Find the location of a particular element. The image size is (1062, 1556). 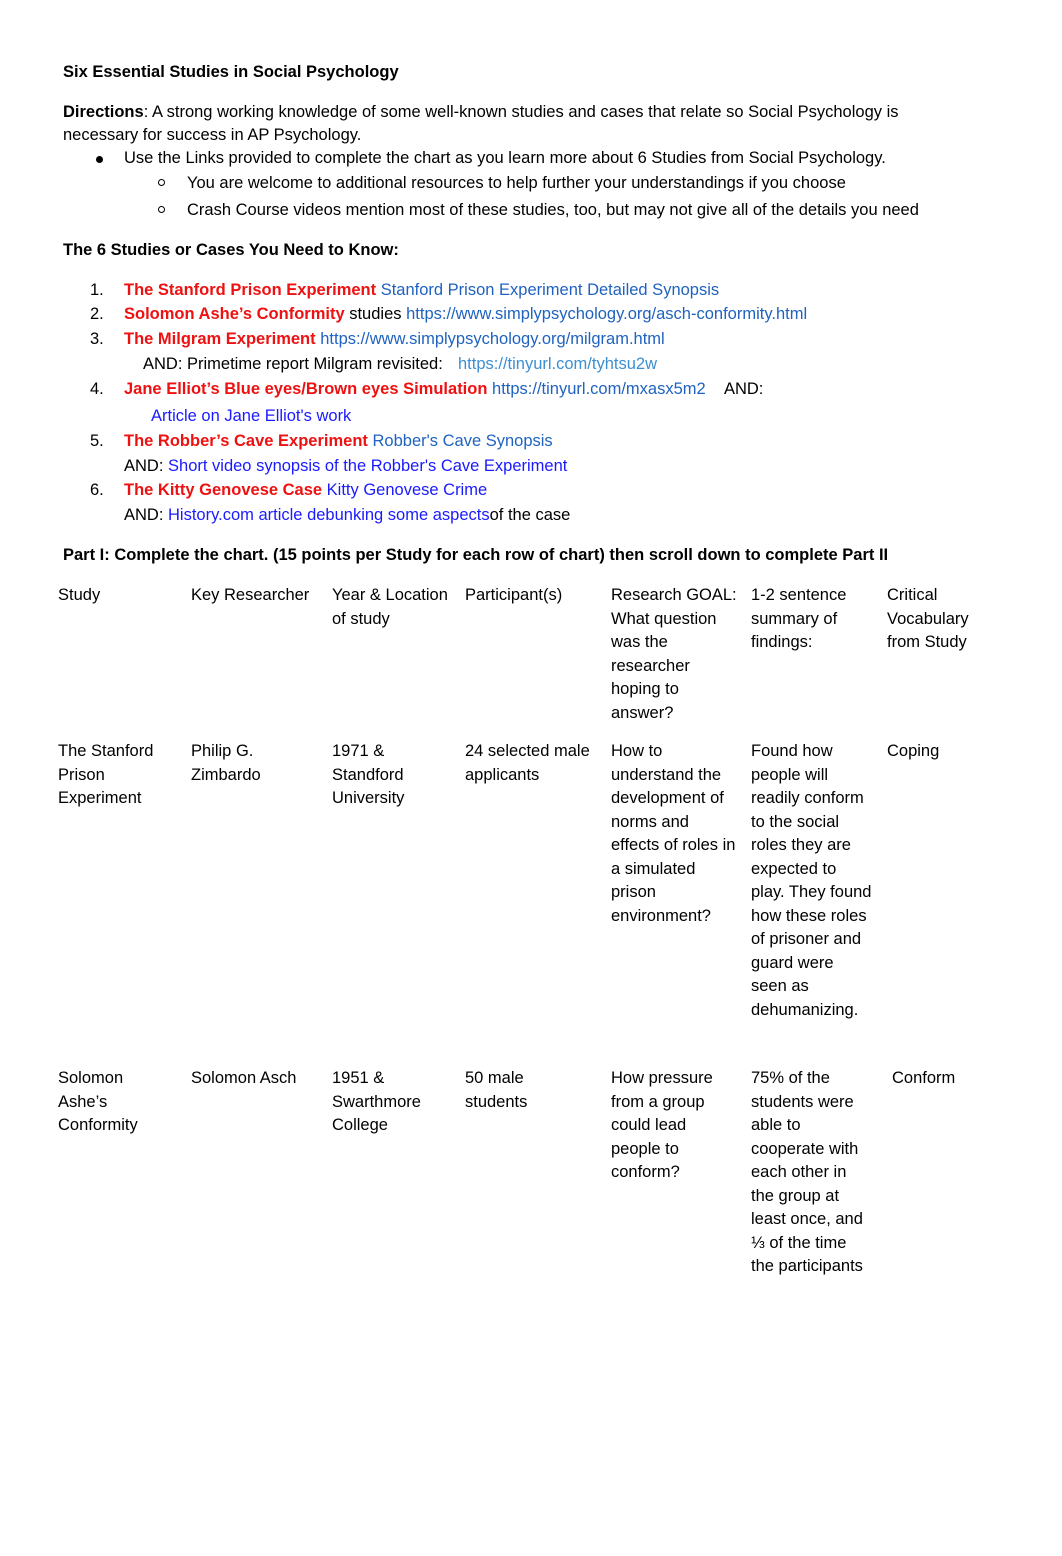

study-name: The Milgram Experiment is located at coordinates (220, 339).